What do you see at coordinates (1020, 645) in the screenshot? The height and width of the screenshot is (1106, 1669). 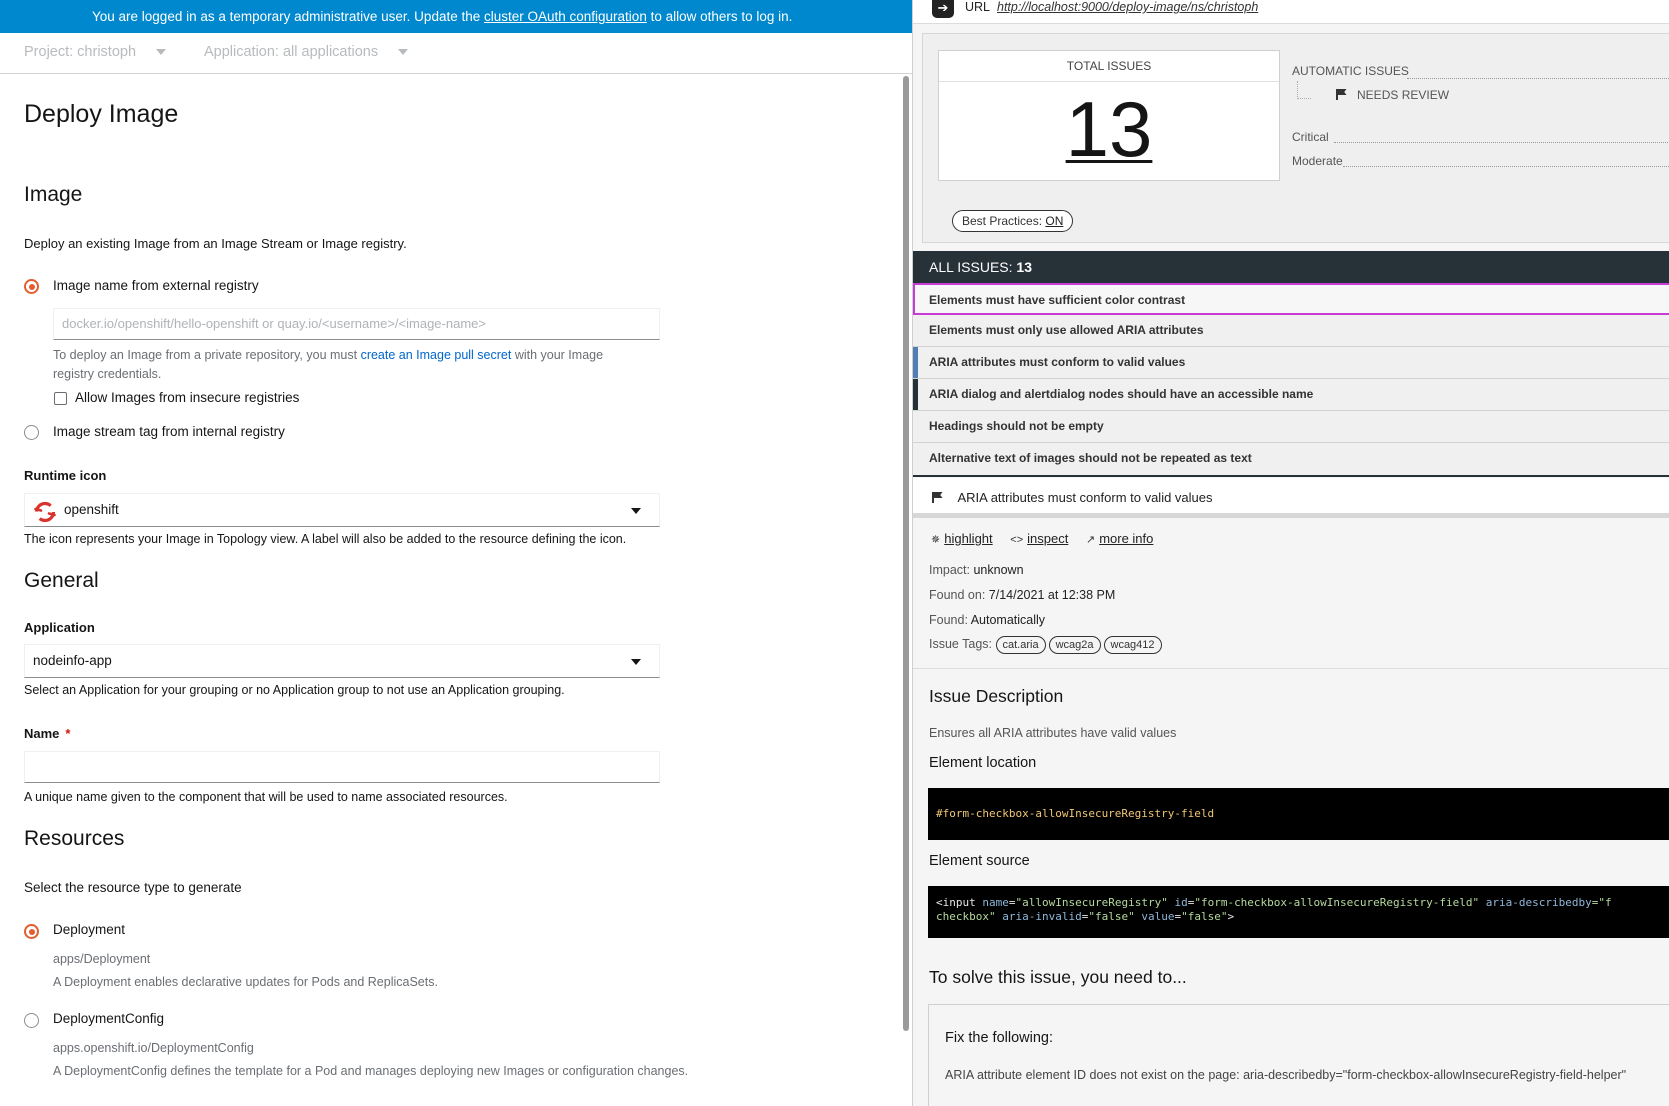 I see `issue-tag: cat.aria` at bounding box center [1020, 645].